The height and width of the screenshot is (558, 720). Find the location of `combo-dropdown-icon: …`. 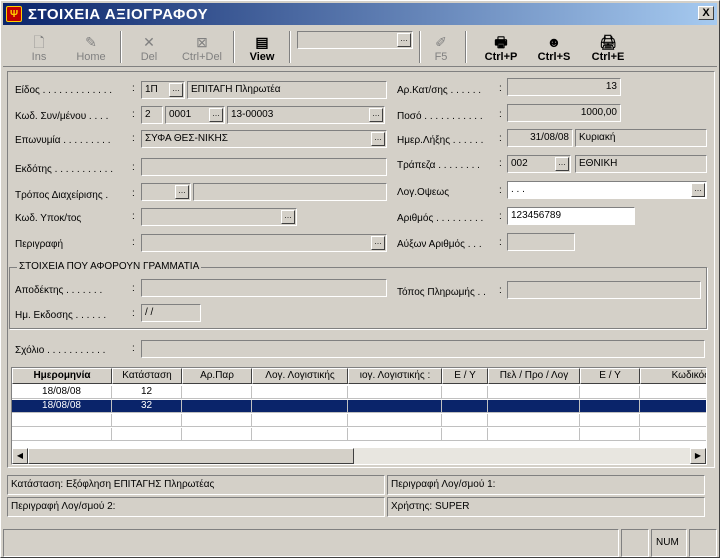

combo-dropdown-icon: … is located at coordinates (404, 40).